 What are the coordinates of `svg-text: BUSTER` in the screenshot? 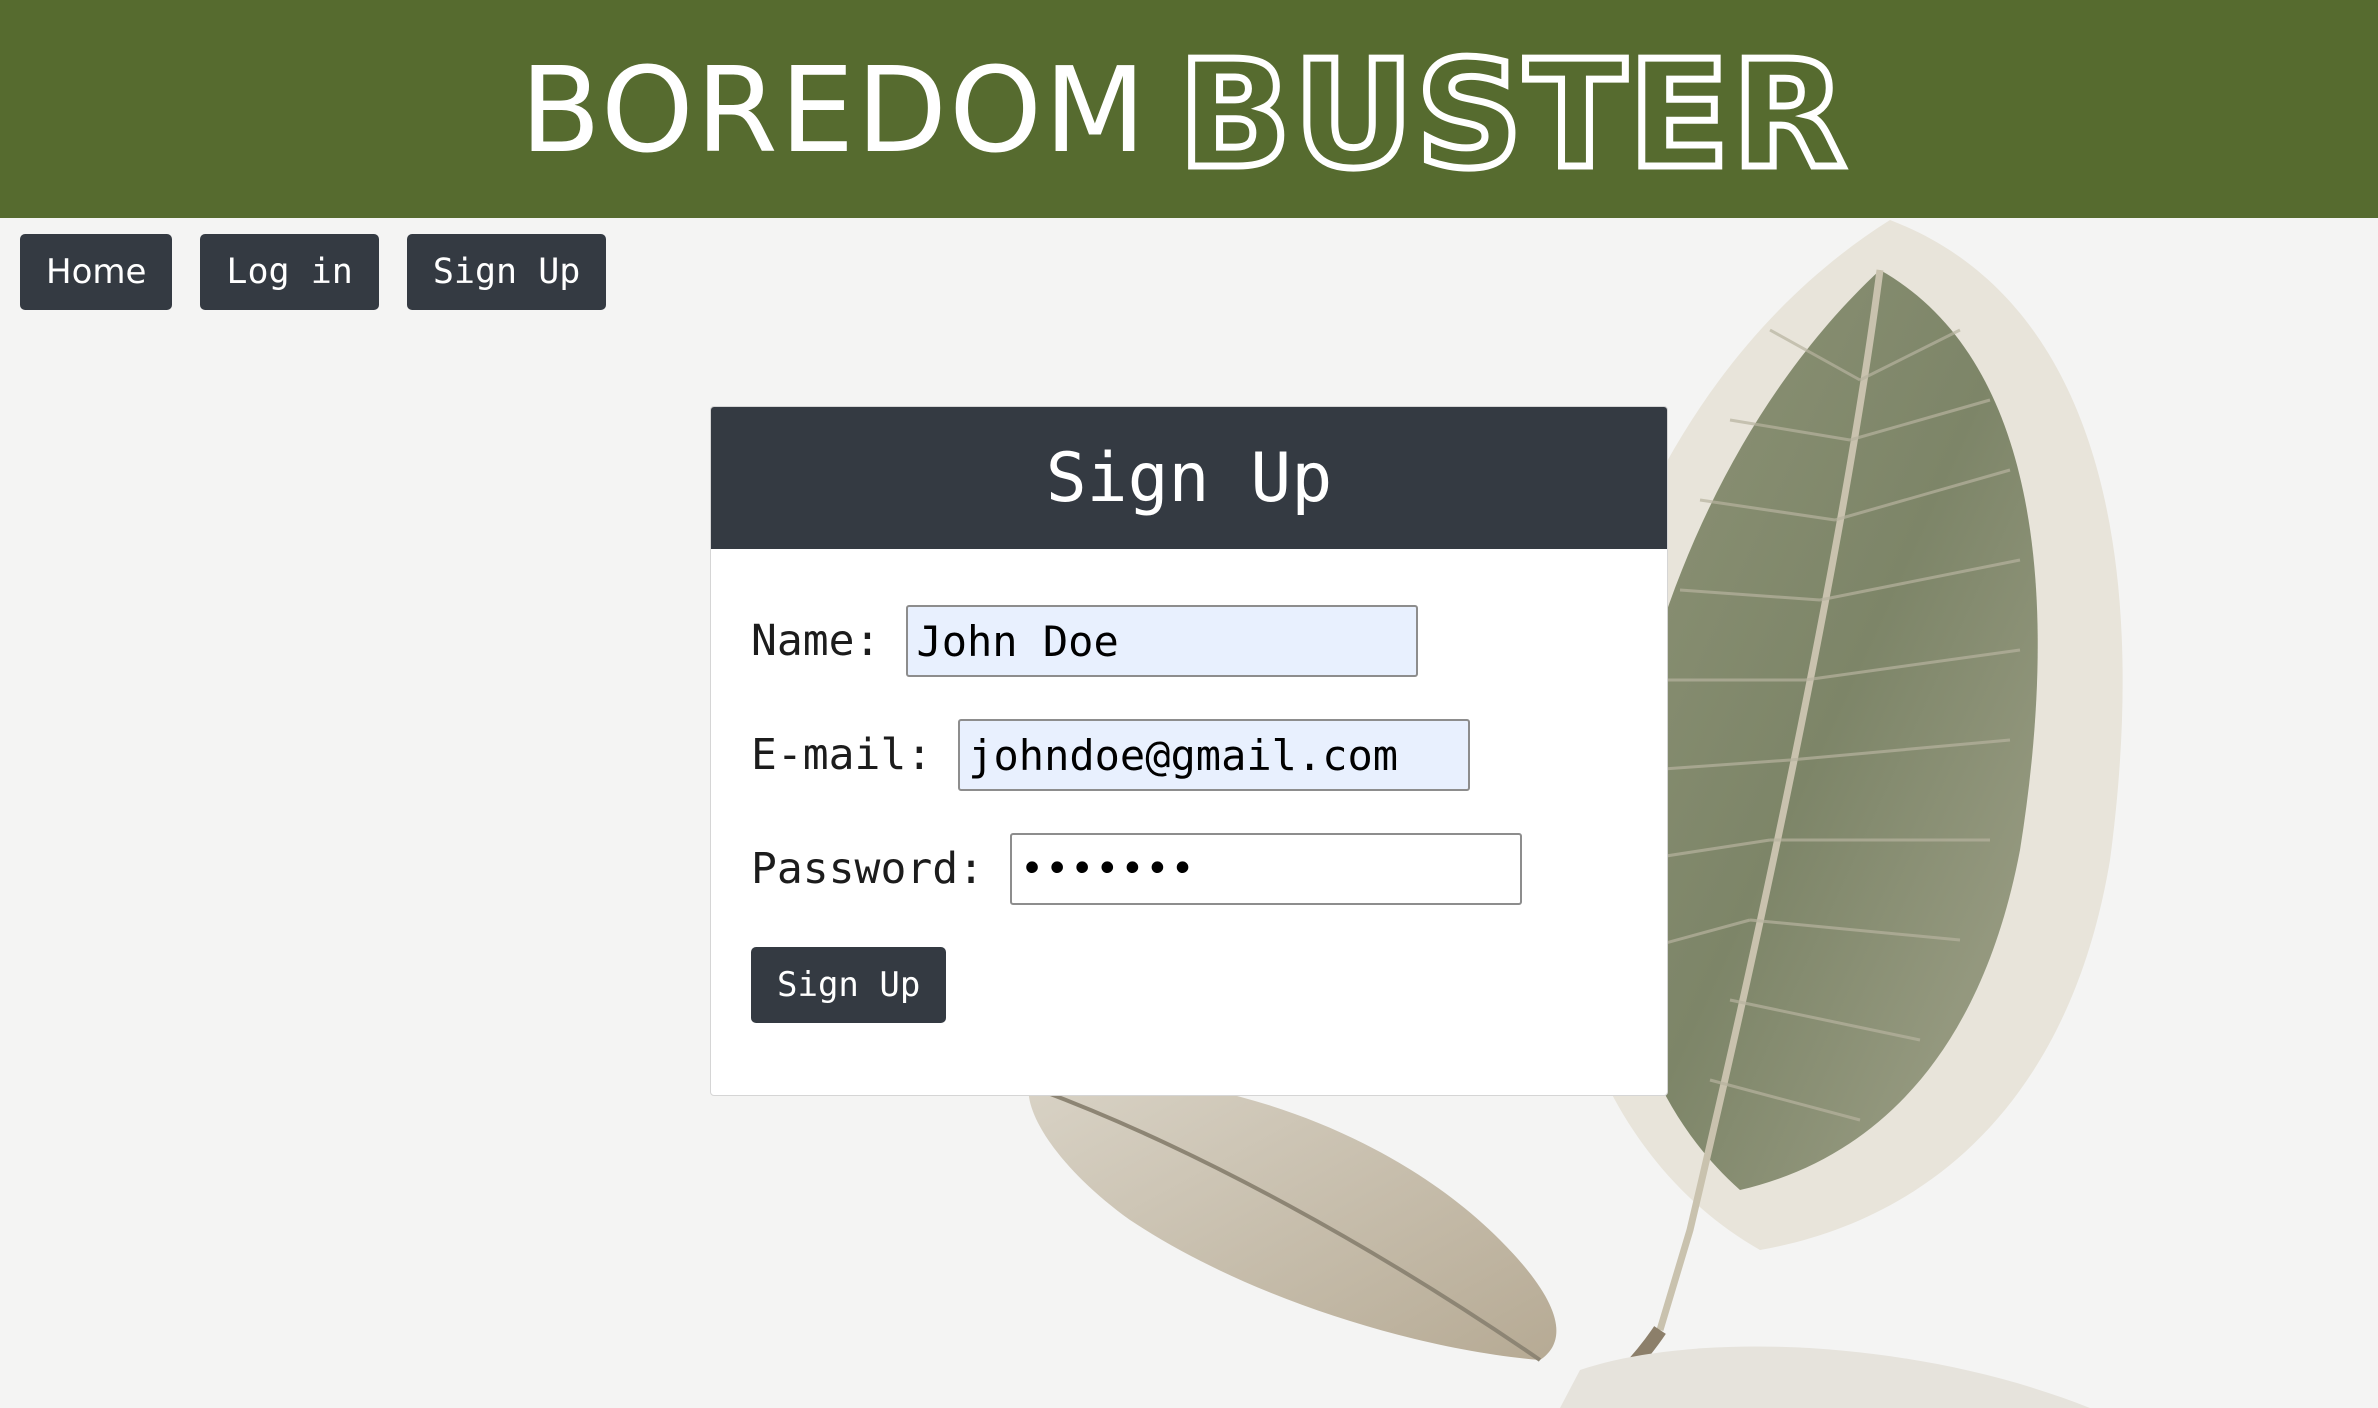 It's located at (1513, 116).